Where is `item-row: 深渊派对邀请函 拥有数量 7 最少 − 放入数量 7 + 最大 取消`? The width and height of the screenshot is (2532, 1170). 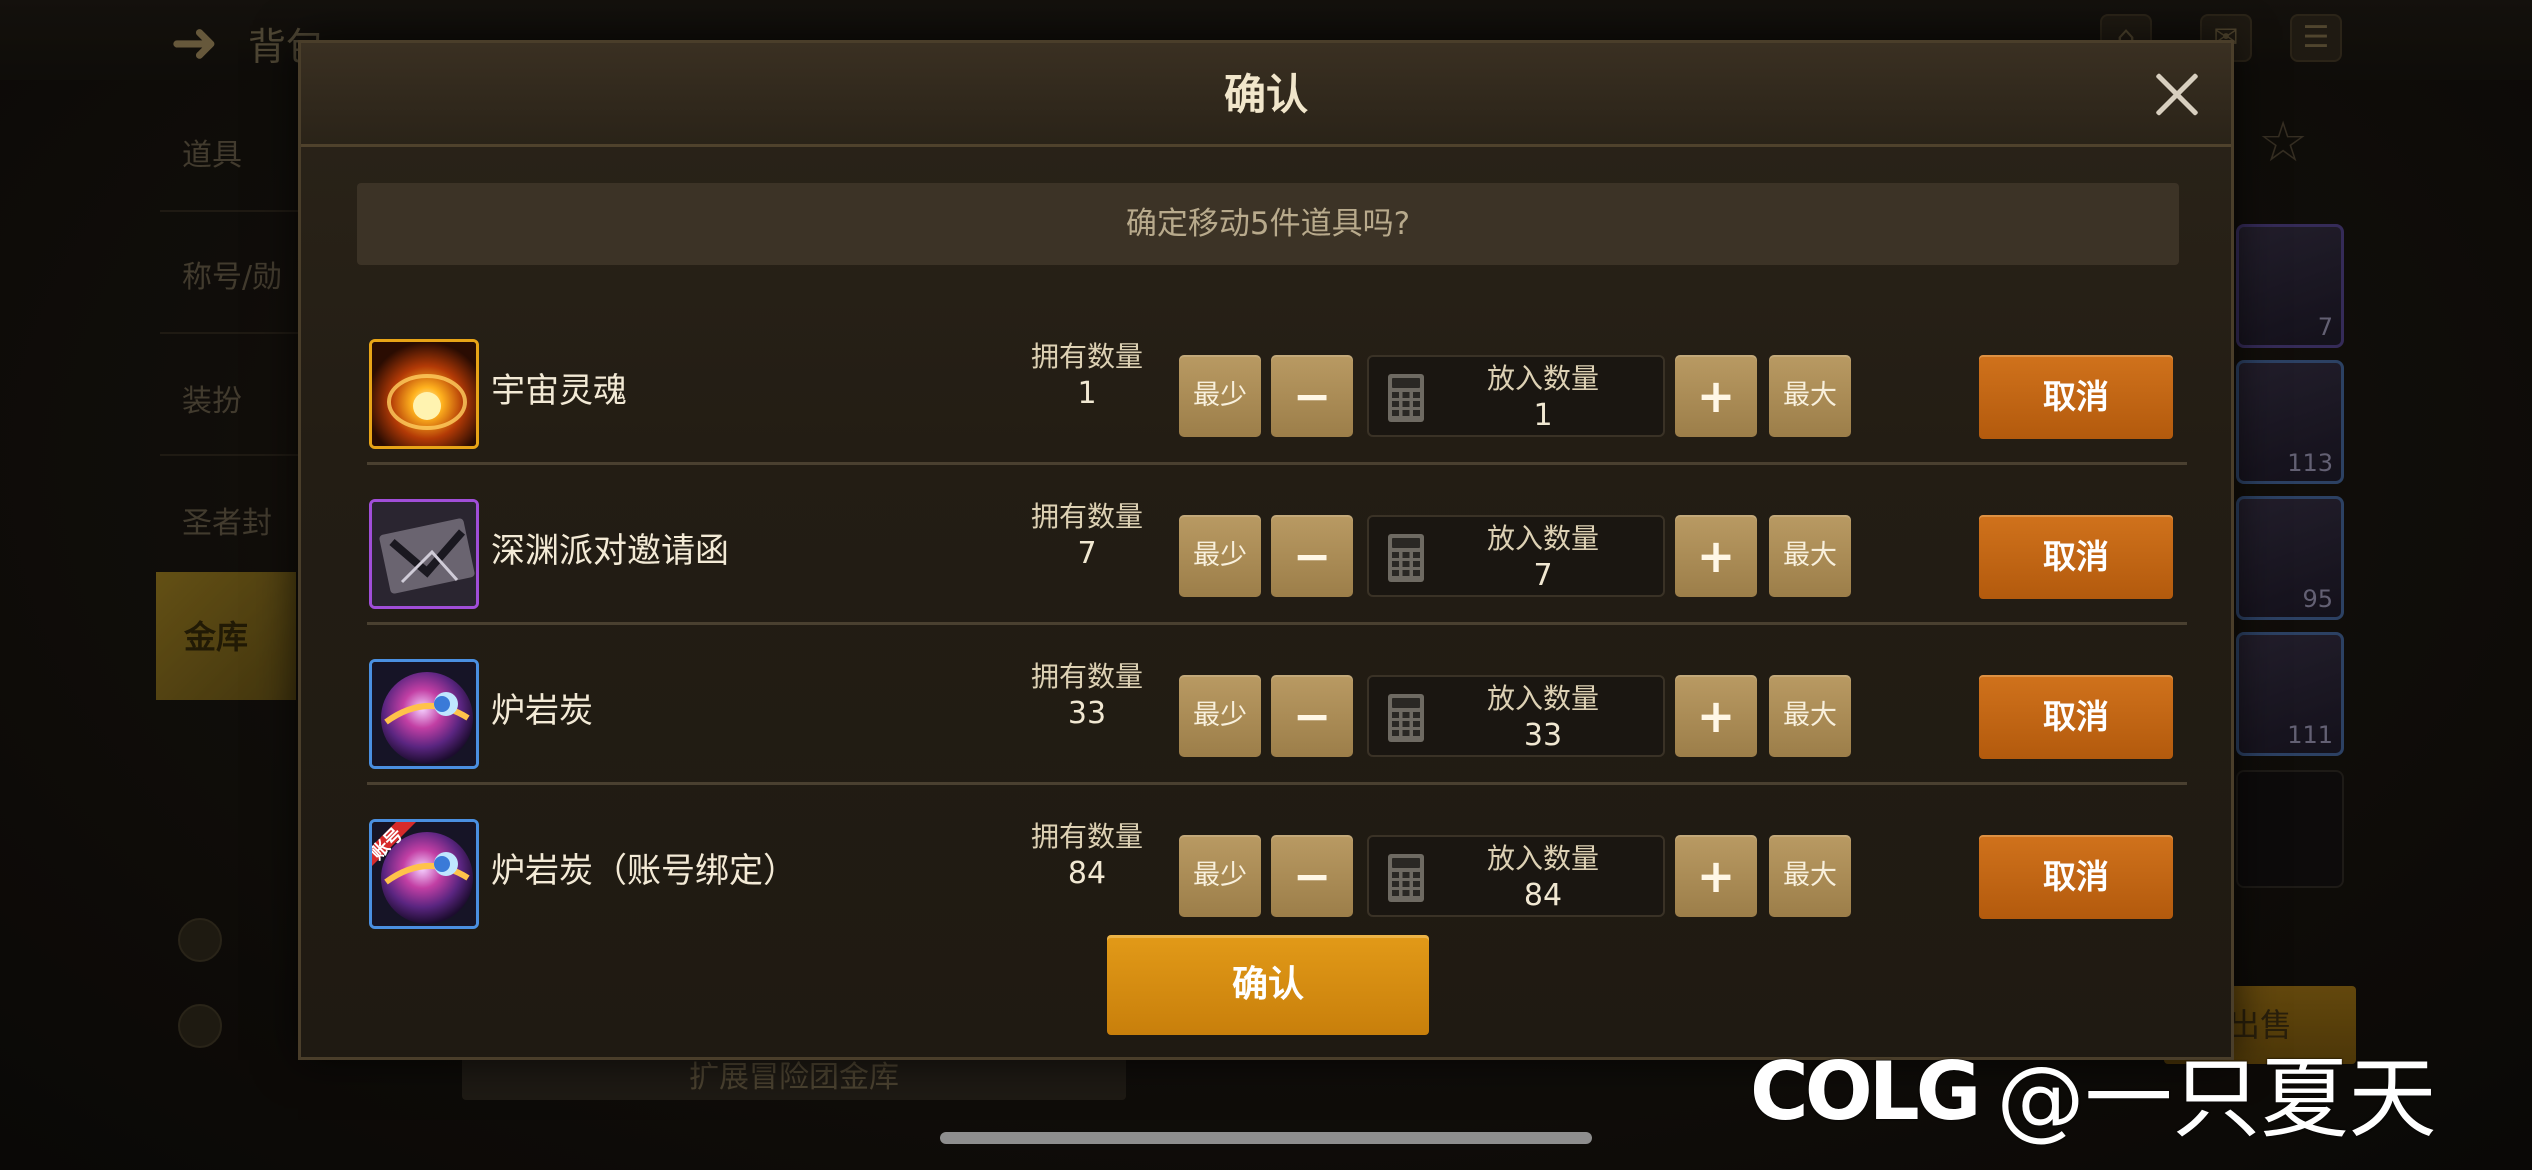 item-row: 深渊派对邀请函 拥有数量 7 最少 − 放入数量 7 + 最大 取消 is located at coordinates (1277, 545).